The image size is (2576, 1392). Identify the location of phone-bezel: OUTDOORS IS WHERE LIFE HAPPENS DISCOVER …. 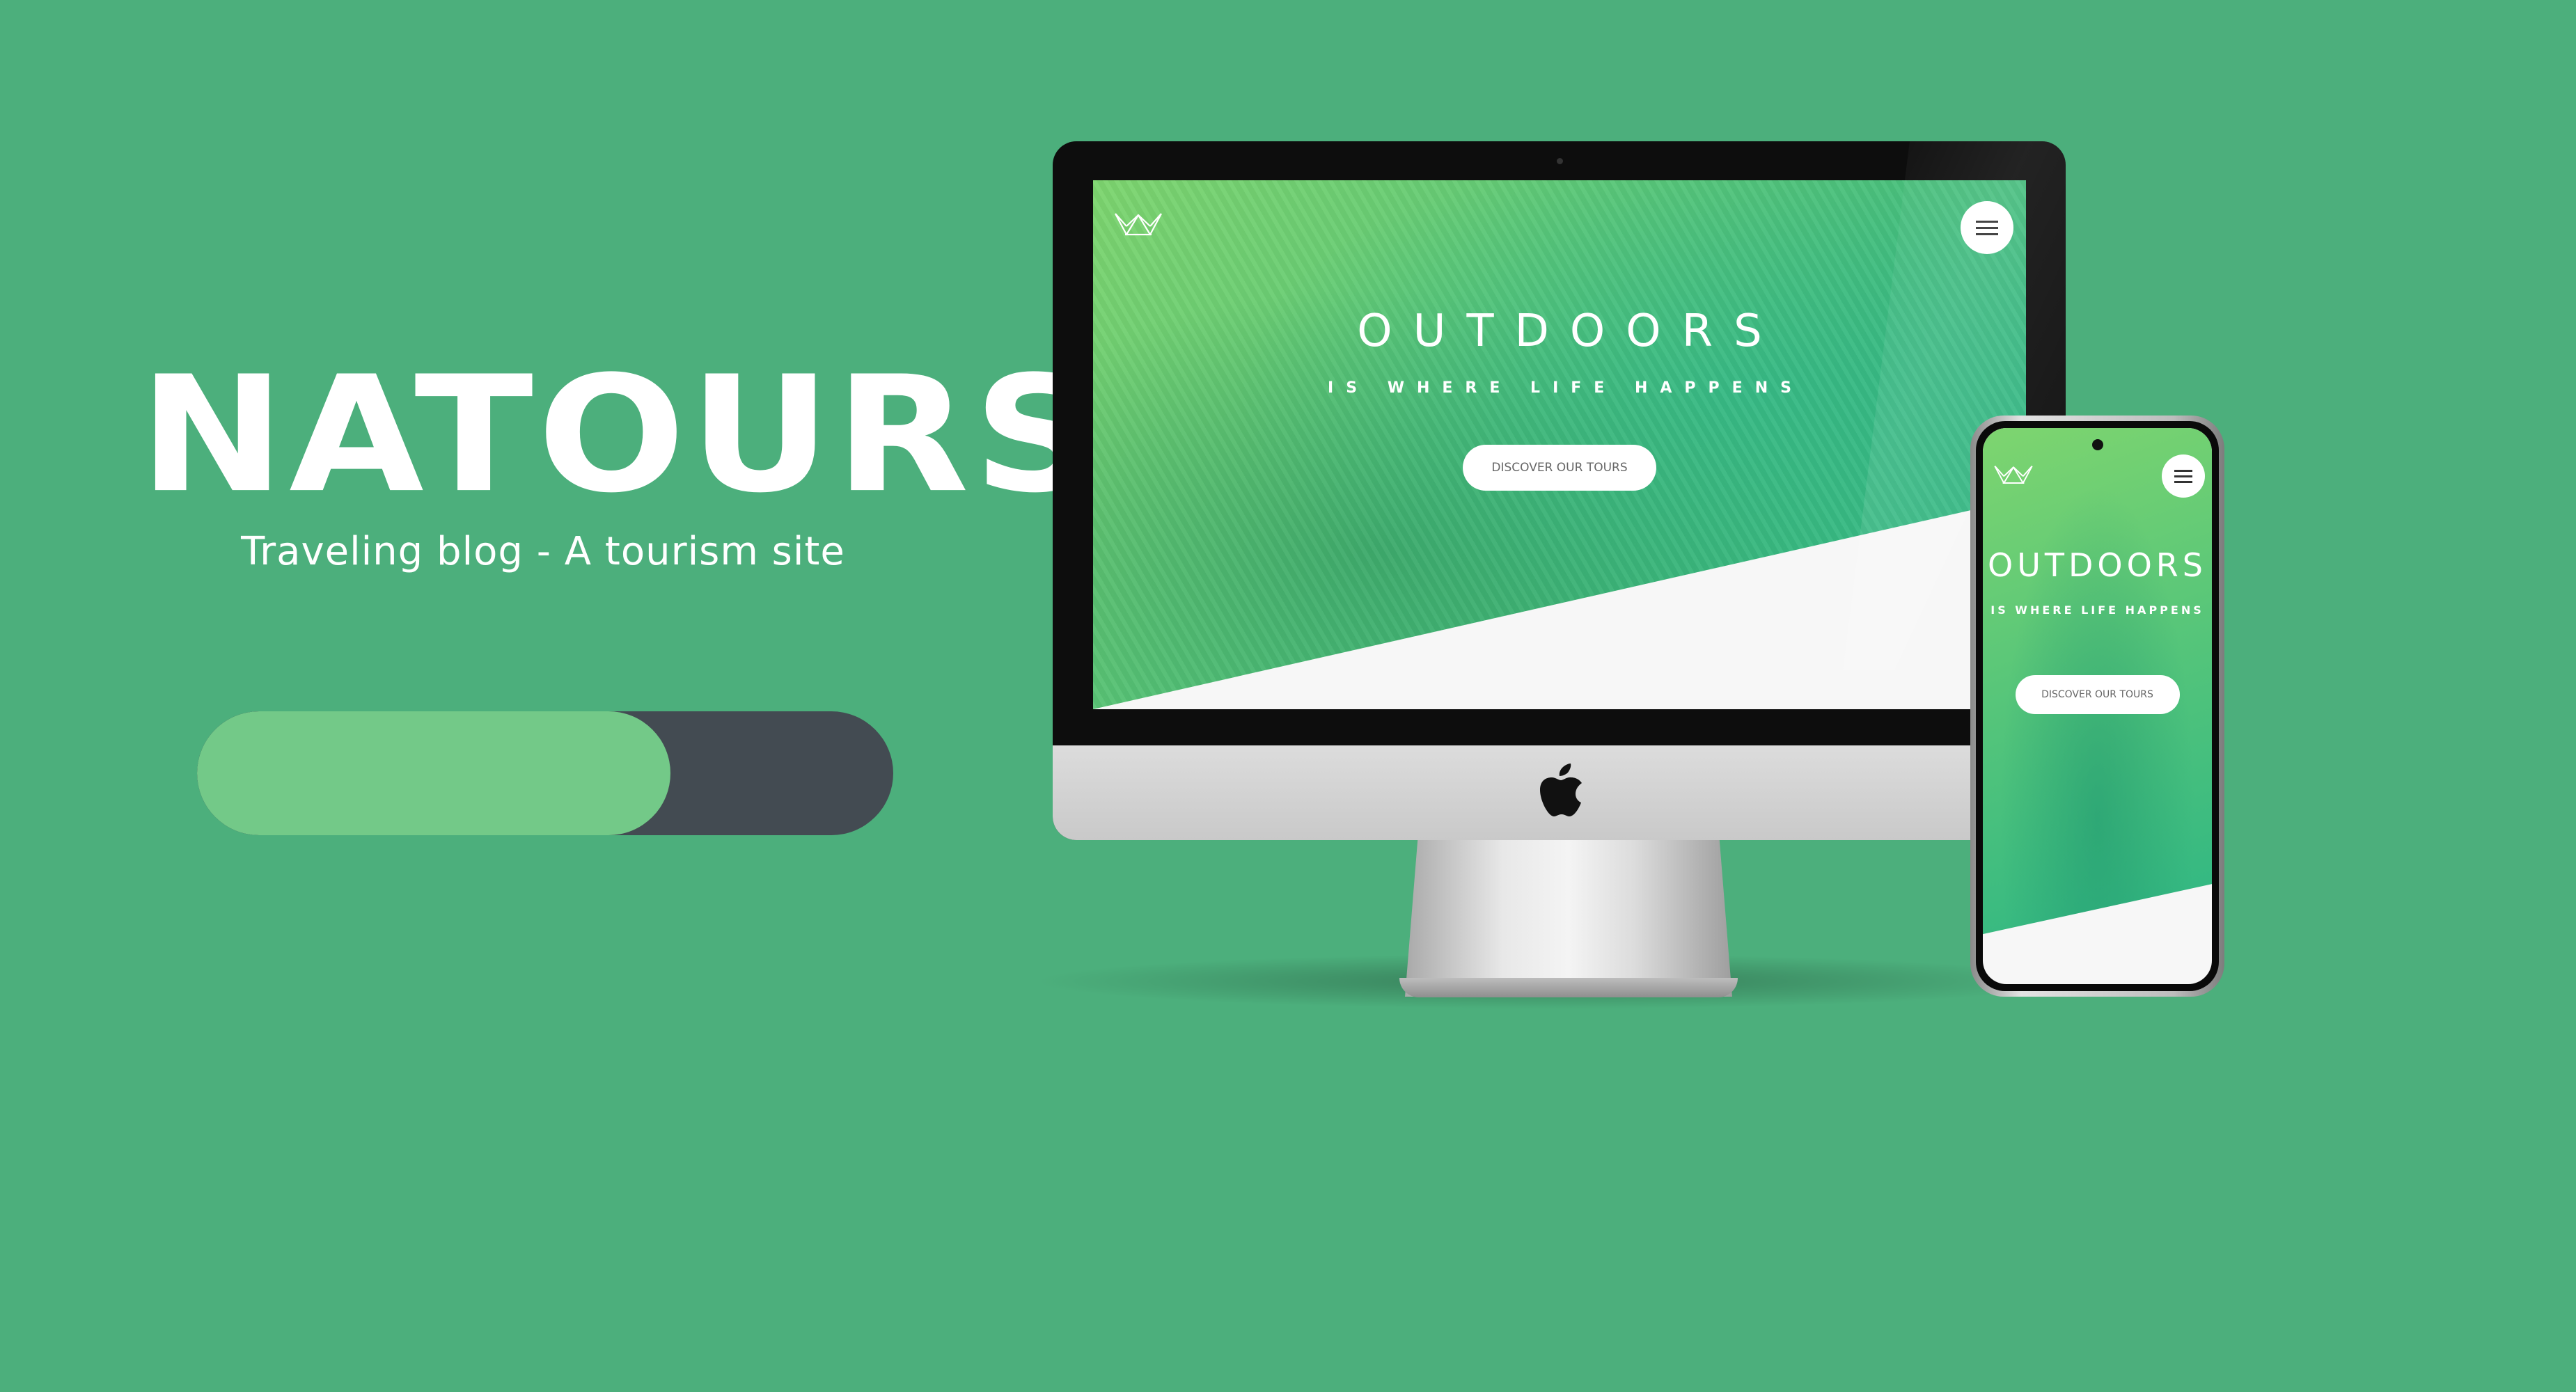
(2097, 706).